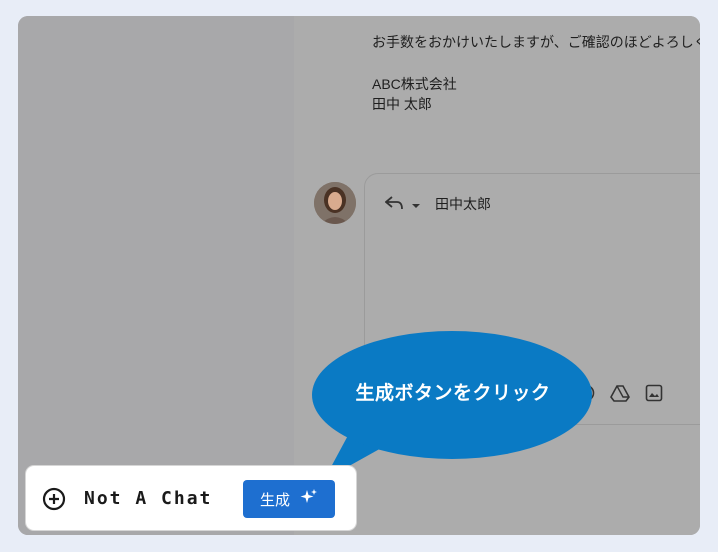  What do you see at coordinates (54, 499) in the screenshot?
I see `add-circle-icon` at bounding box center [54, 499].